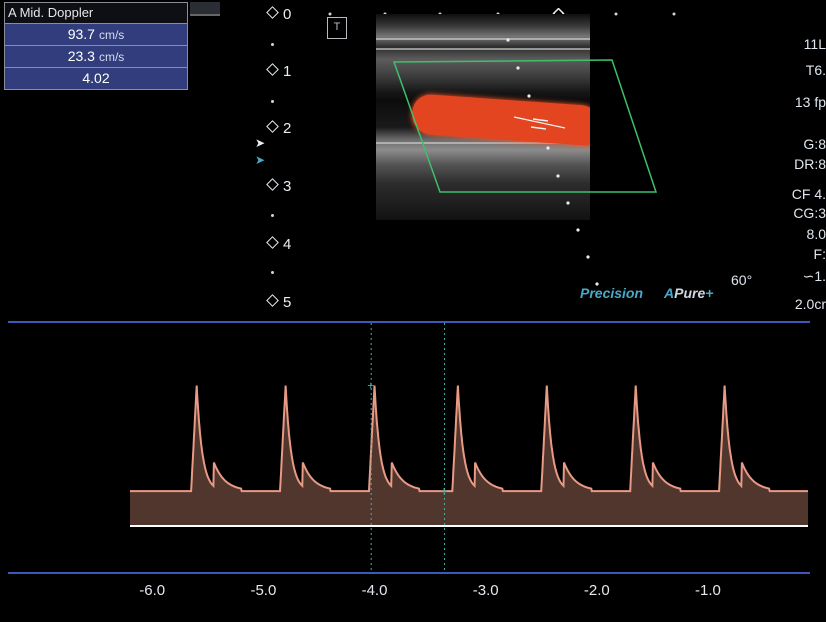  I want to click on param-transducer: 11L, so click(814, 44).